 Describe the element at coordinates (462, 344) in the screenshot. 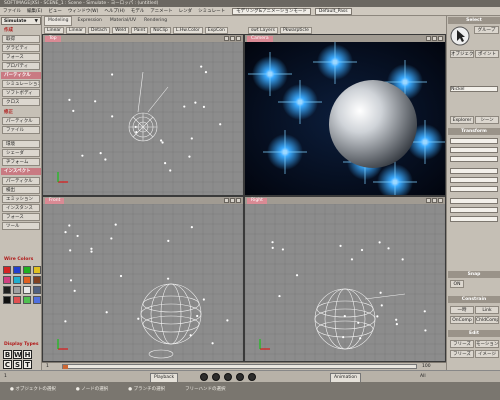

I see `edit-freeze: フリーズ` at that location.